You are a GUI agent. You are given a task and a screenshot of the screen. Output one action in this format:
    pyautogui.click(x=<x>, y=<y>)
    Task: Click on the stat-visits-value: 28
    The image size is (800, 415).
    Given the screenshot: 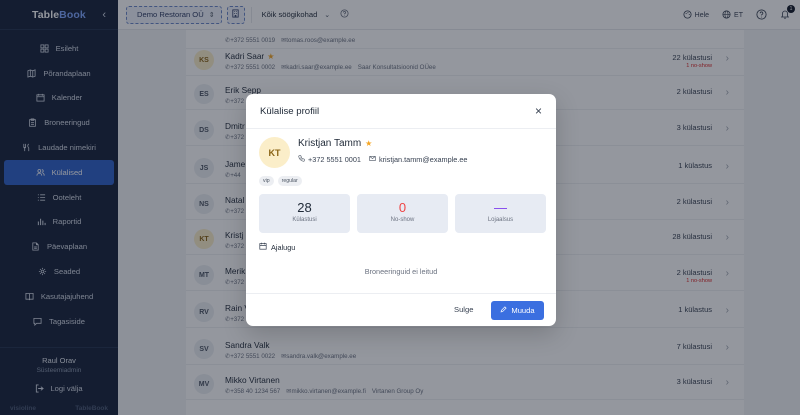 What is the action you would take?
    pyautogui.click(x=304, y=207)
    